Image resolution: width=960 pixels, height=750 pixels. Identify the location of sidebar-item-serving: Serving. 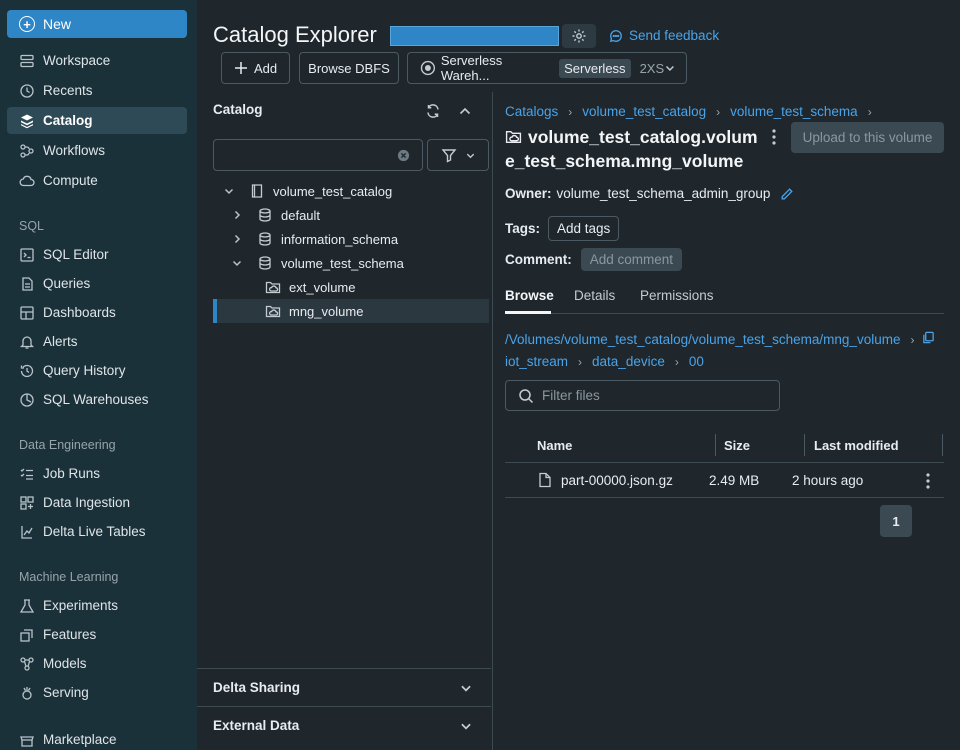
(97, 692).